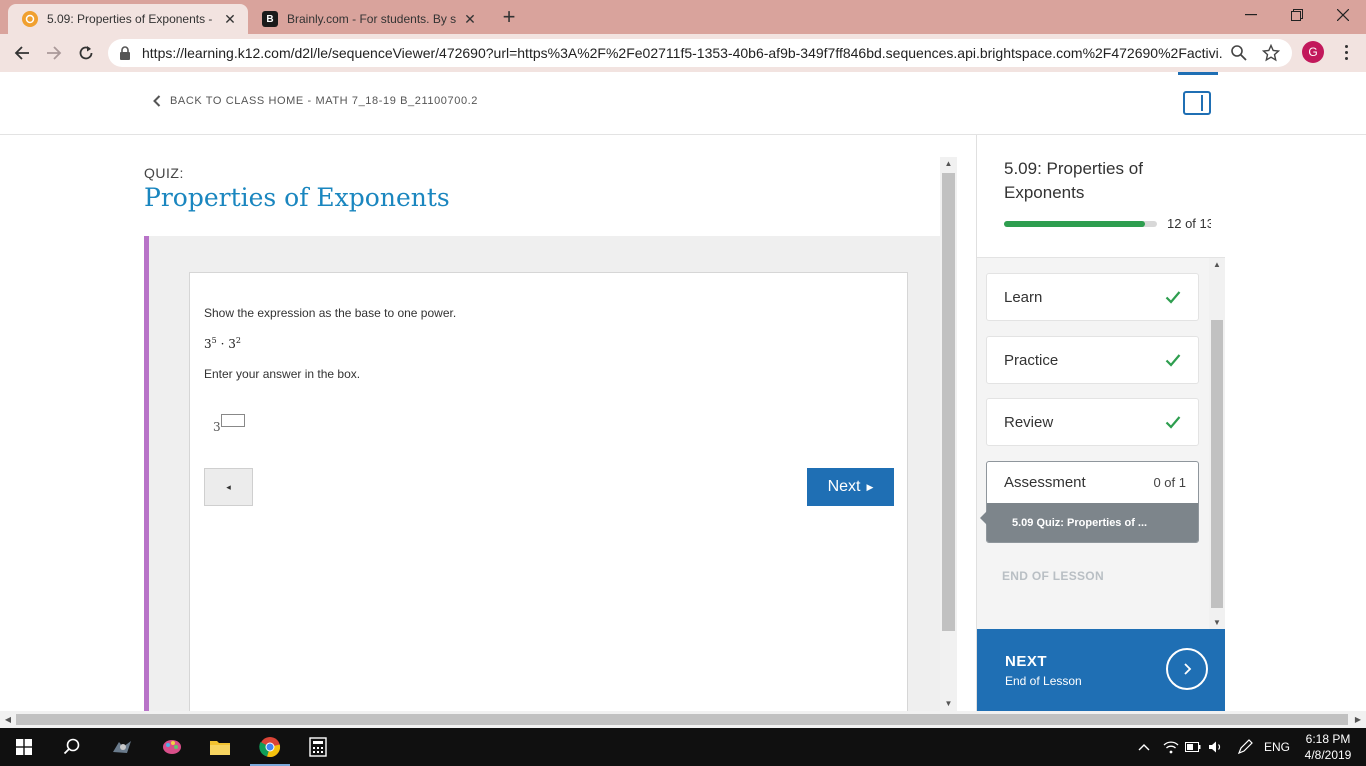 The height and width of the screenshot is (766, 1366). I want to click on next-button-label: Next, so click(844, 486).